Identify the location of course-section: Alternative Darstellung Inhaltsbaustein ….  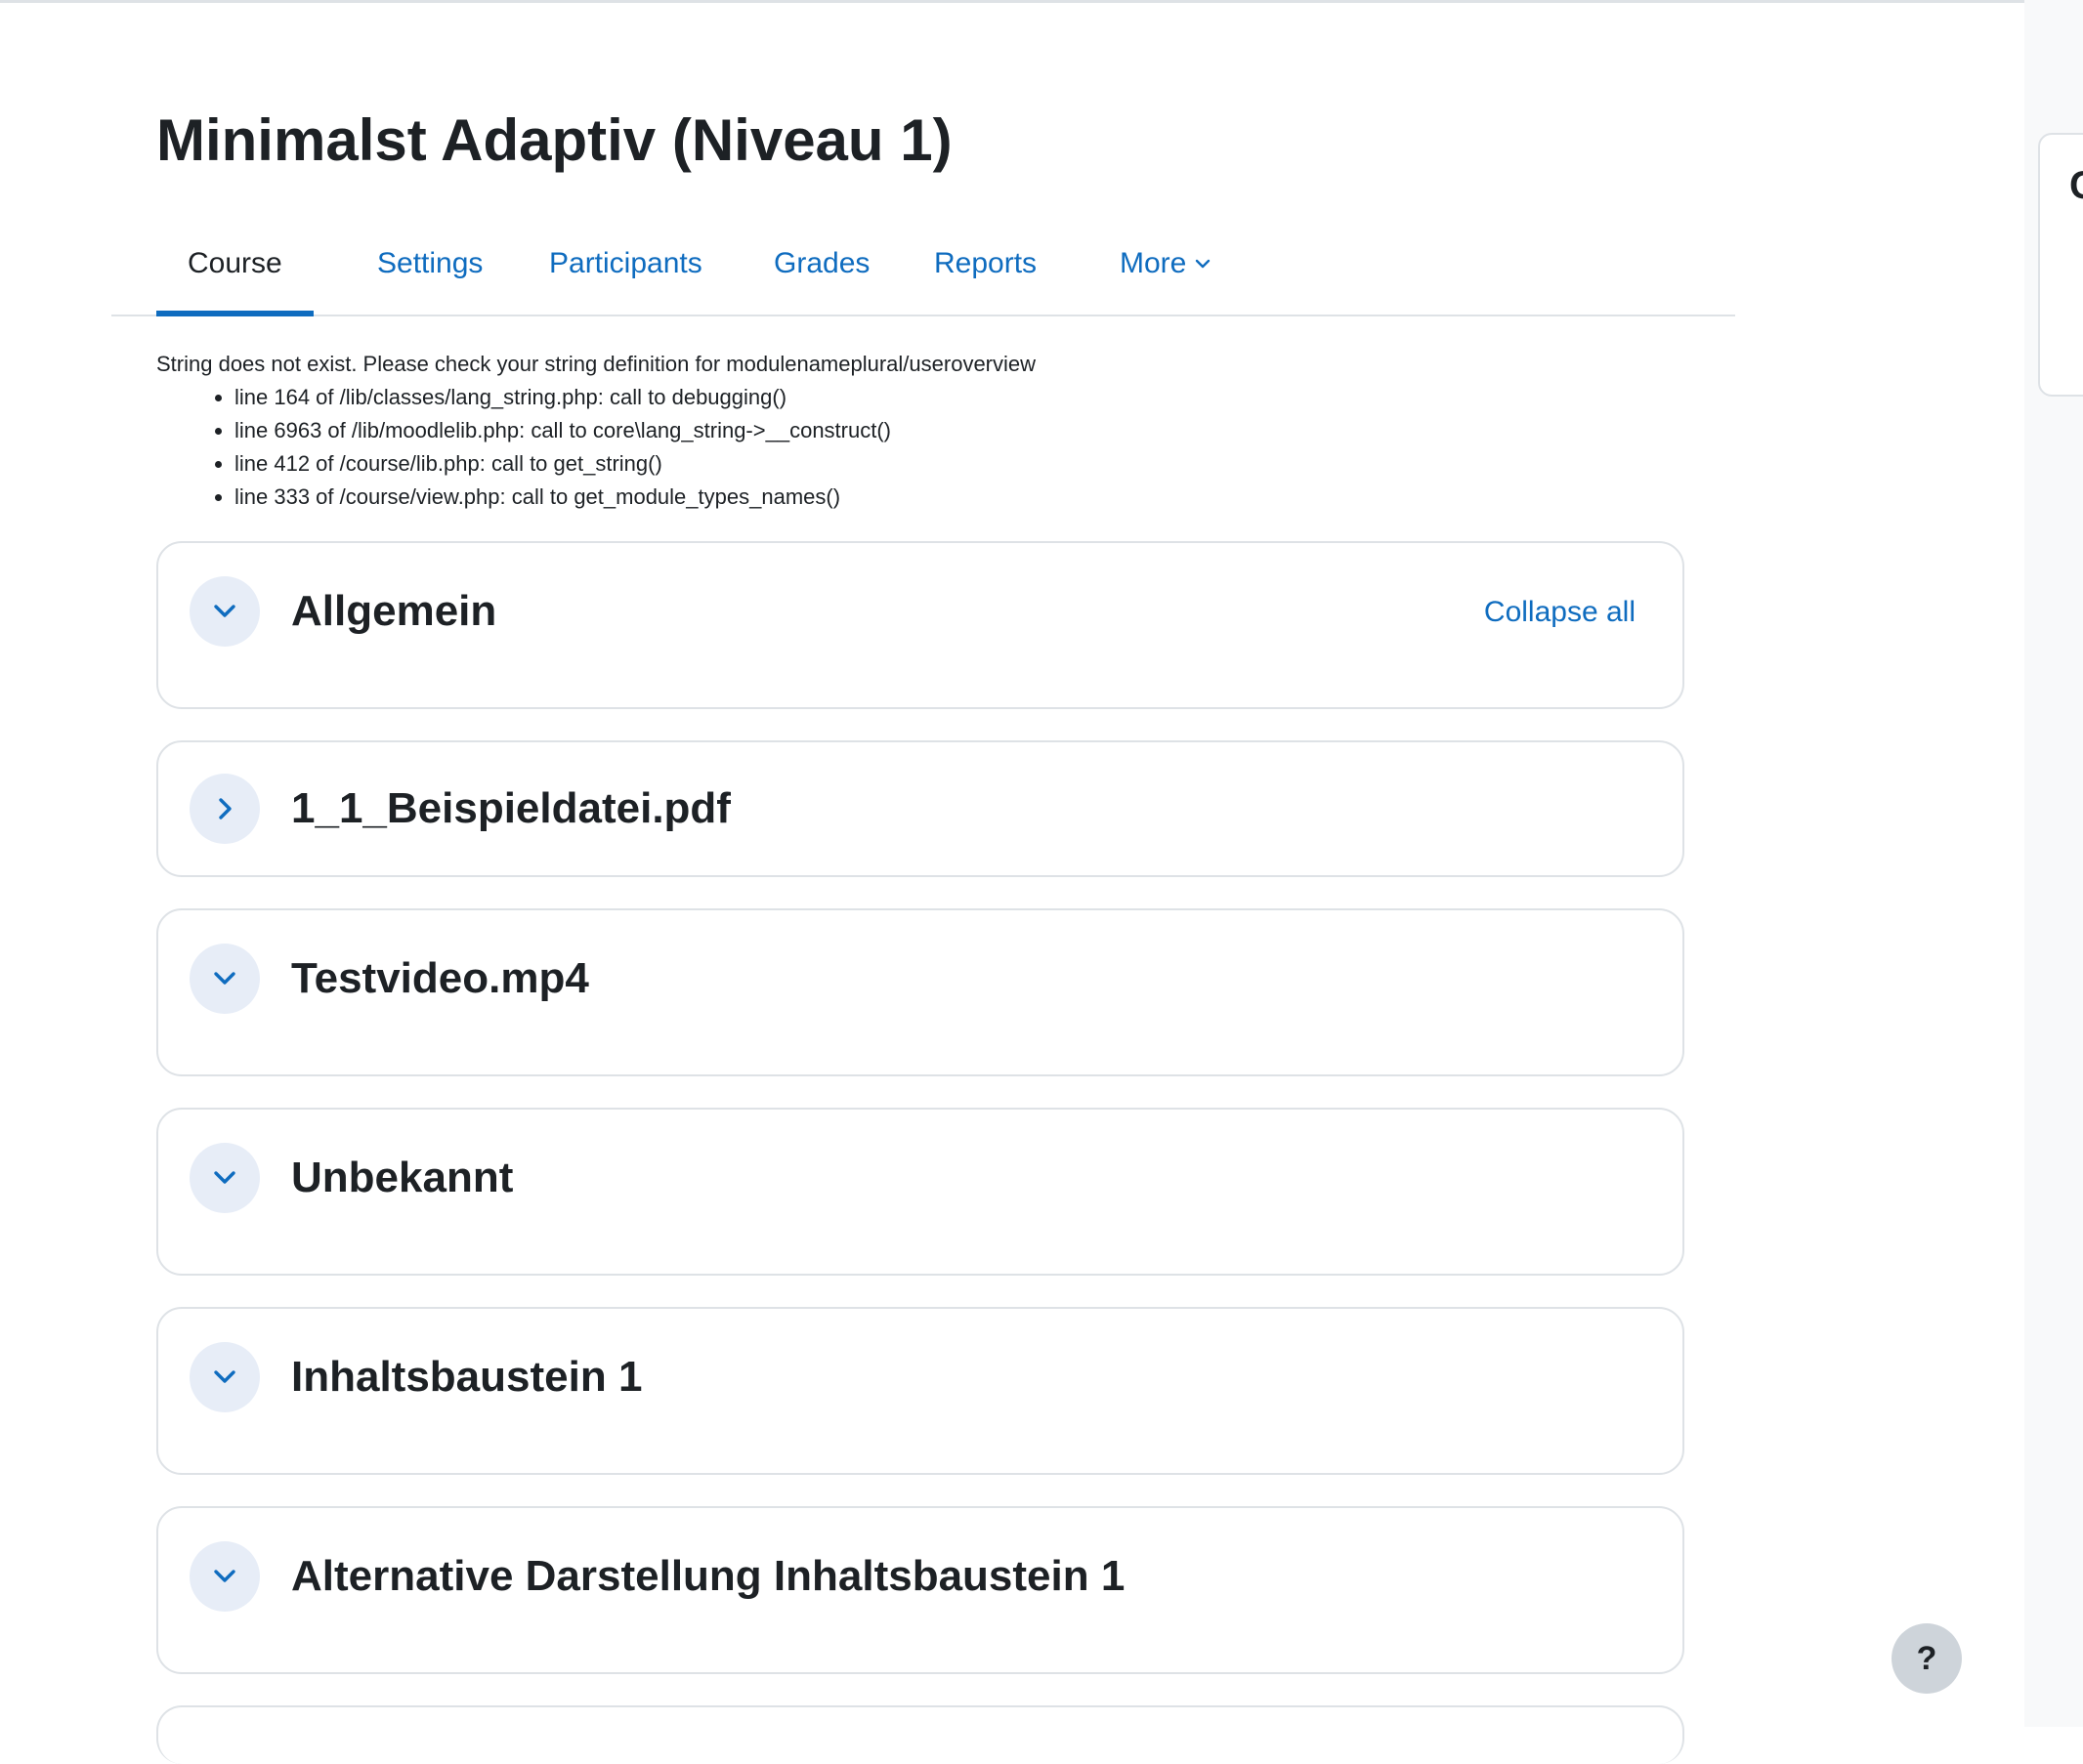
(920, 1590).